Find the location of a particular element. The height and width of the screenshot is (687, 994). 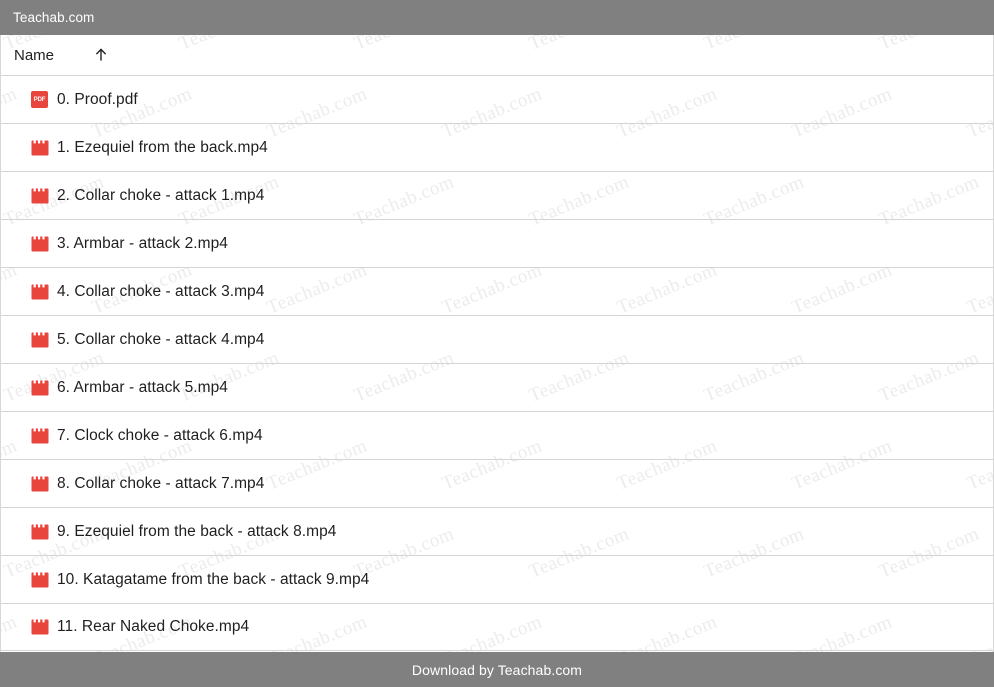

file-name-label: 6. Armbar - attack 5.mp4 is located at coordinates (142, 387).